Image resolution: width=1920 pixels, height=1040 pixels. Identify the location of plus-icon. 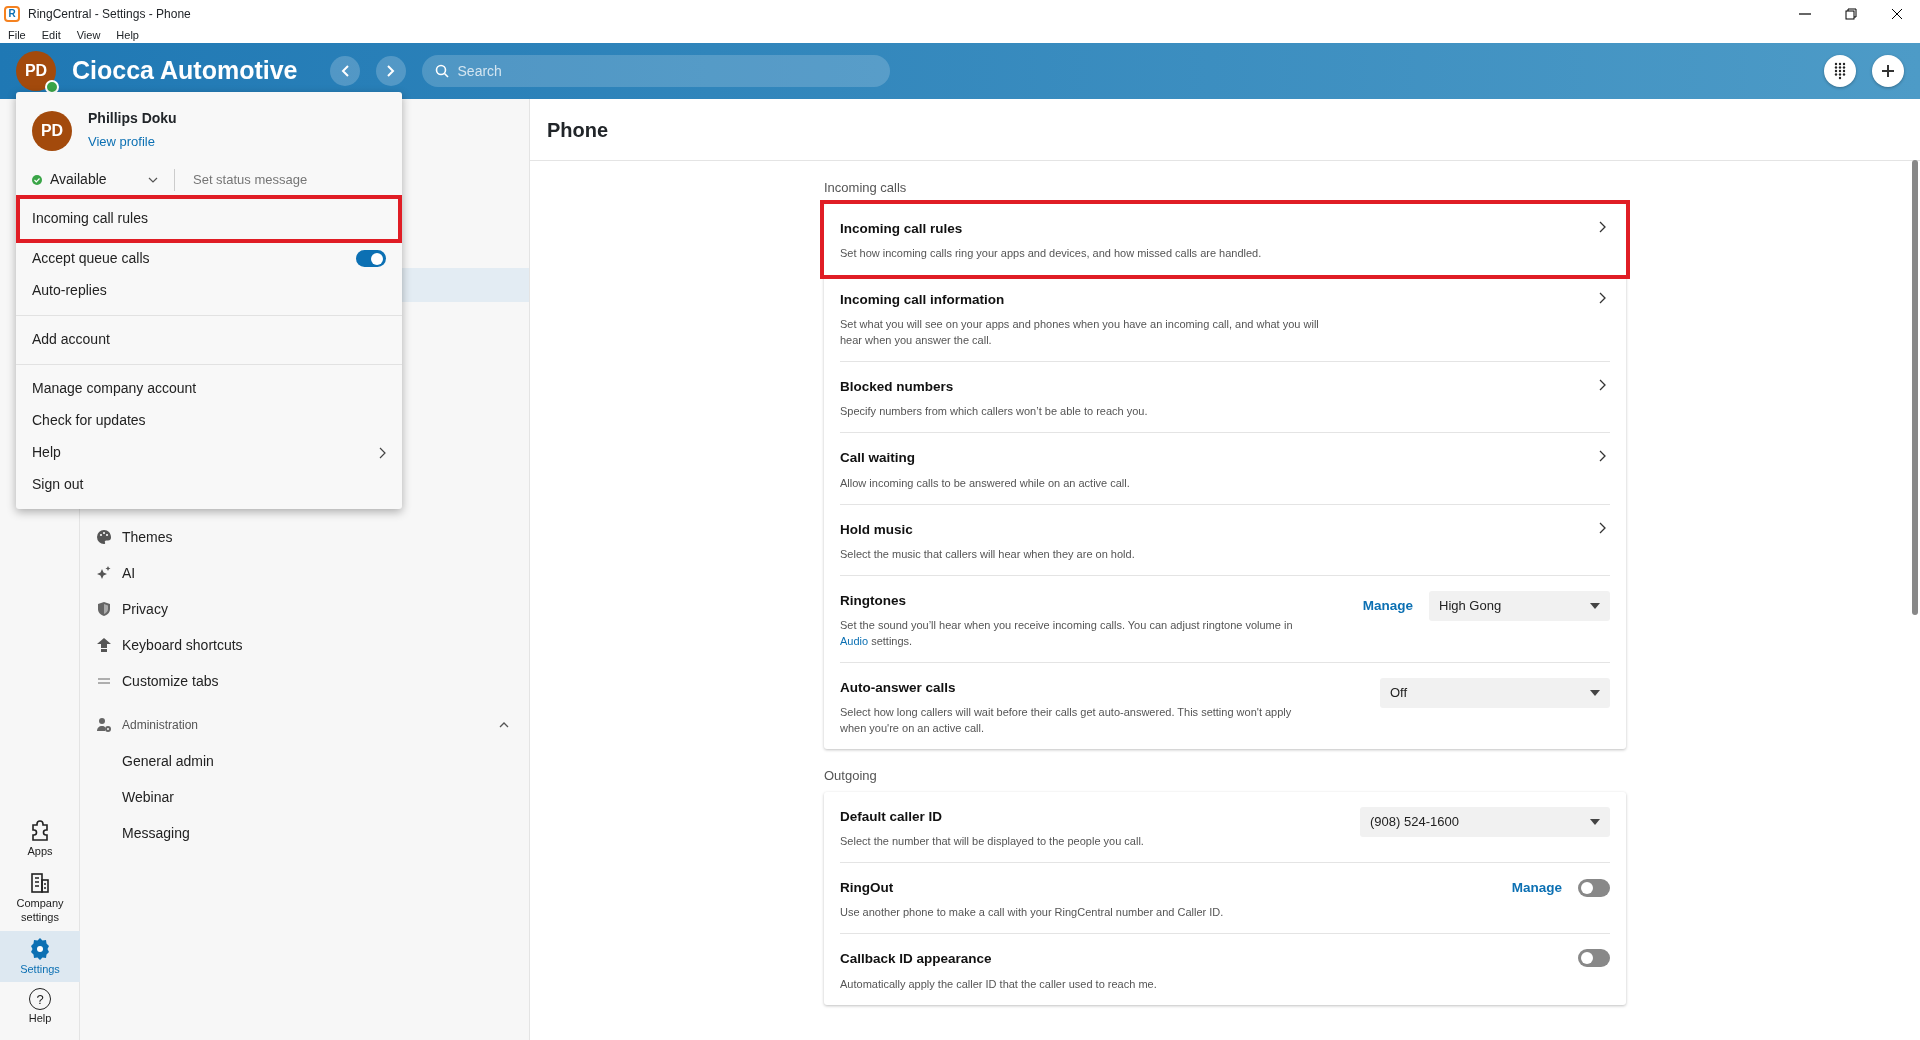
(1888, 71).